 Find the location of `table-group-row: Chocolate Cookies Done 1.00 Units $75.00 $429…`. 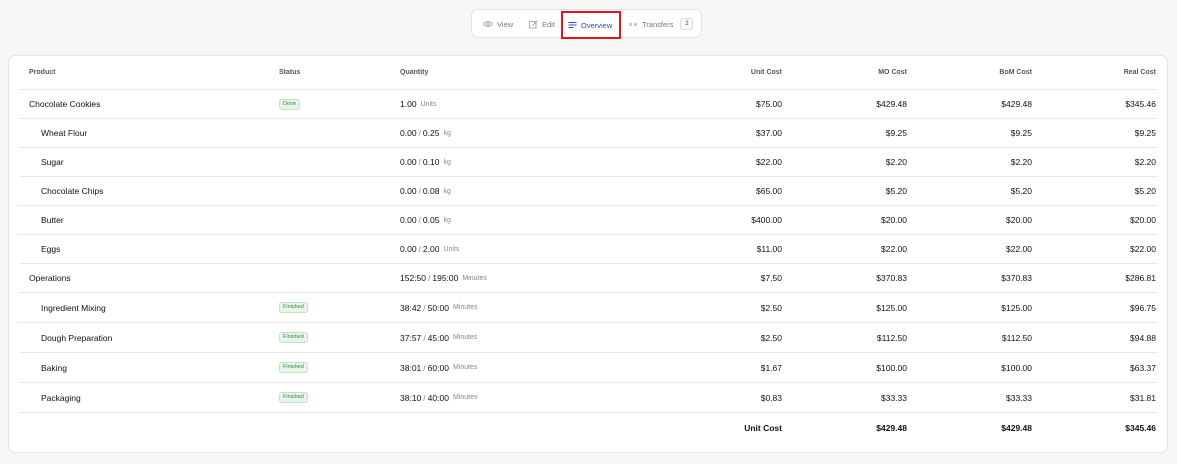

table-group-row: Chocolate Cookies Done 1.00 Units $75.00 $429… is located at coordinates (588, 104).